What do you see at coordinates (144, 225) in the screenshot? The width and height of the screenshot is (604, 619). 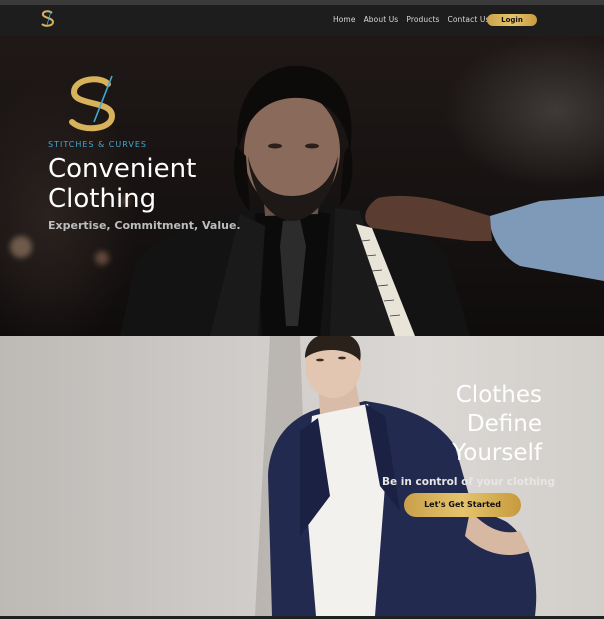 I see `hero-subtitle: Expertise, Commitment, Value.` at bounding box center [144, 225].